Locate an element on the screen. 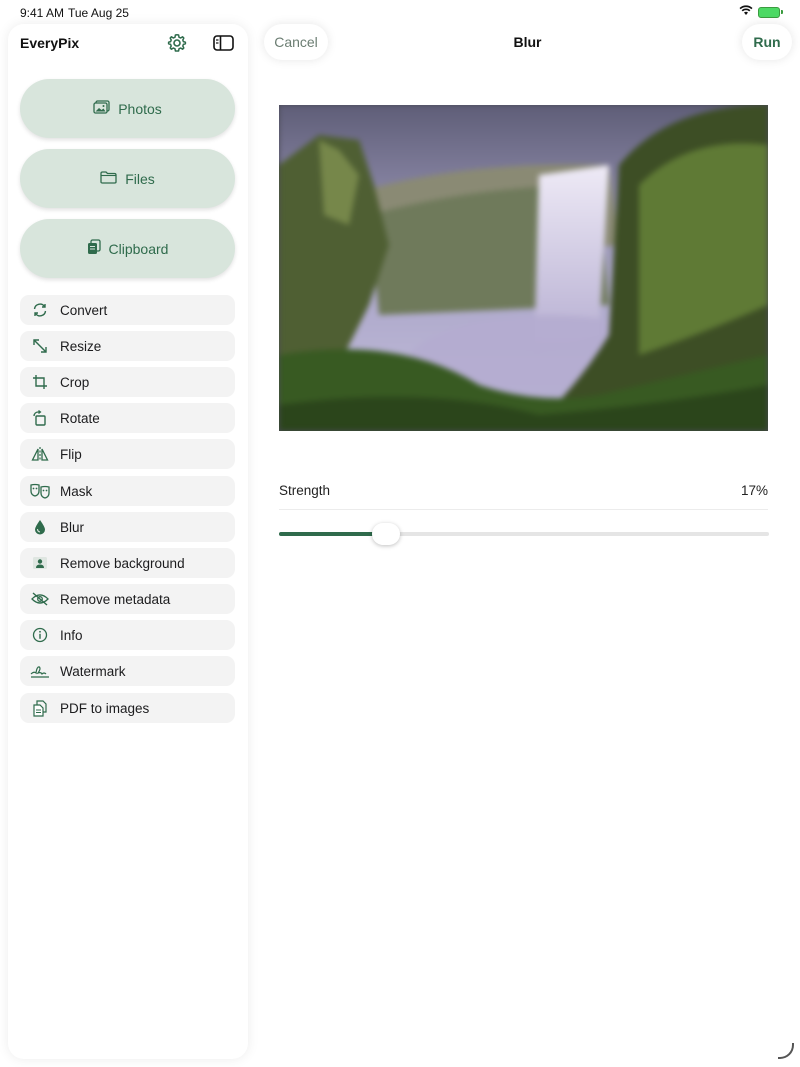 The image size is (800, 1067). page-title: Blur is located at coordinates (527, 42).